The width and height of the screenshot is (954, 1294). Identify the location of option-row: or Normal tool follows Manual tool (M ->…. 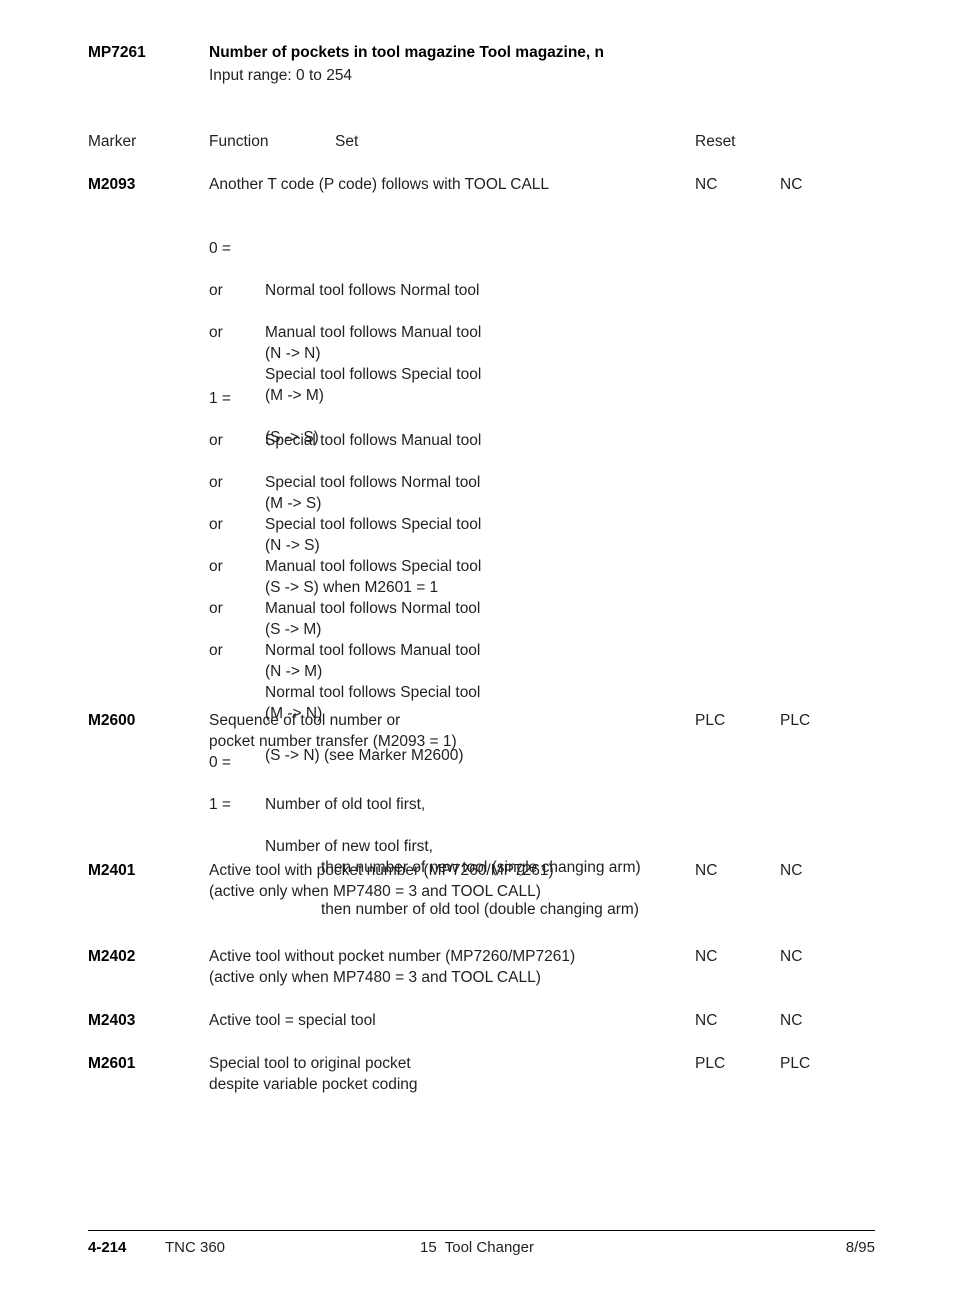
(477, 660).